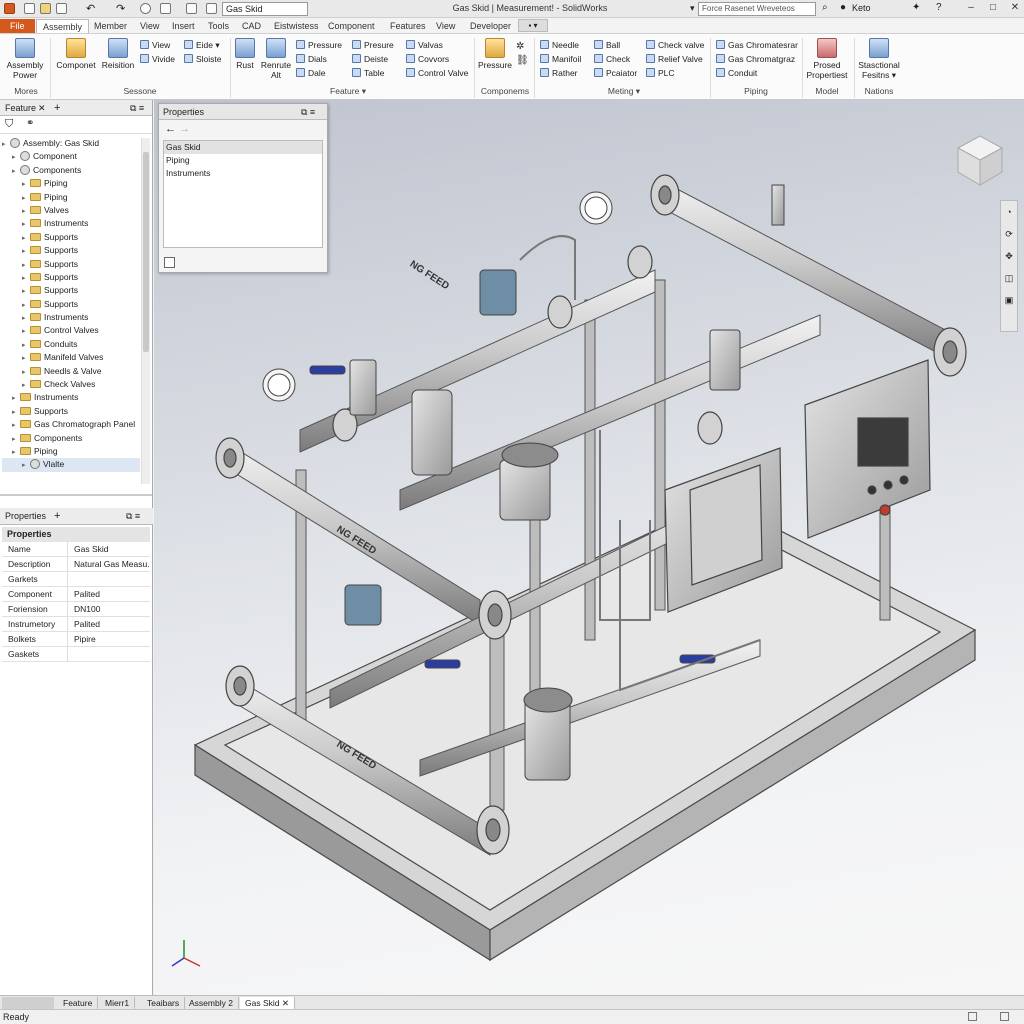  I want to click on tree-item: ▸ Piping, so click(71, 183).